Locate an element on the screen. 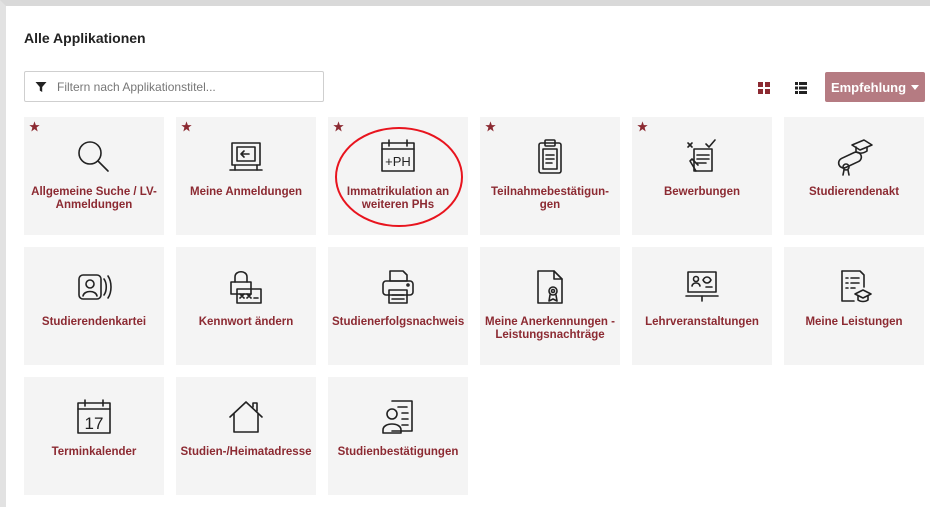 Image resolution: width=930 pixels, height=507 pixels. tile-terminkalender: 17 Terminkalender is located at coordinates (94, 436).